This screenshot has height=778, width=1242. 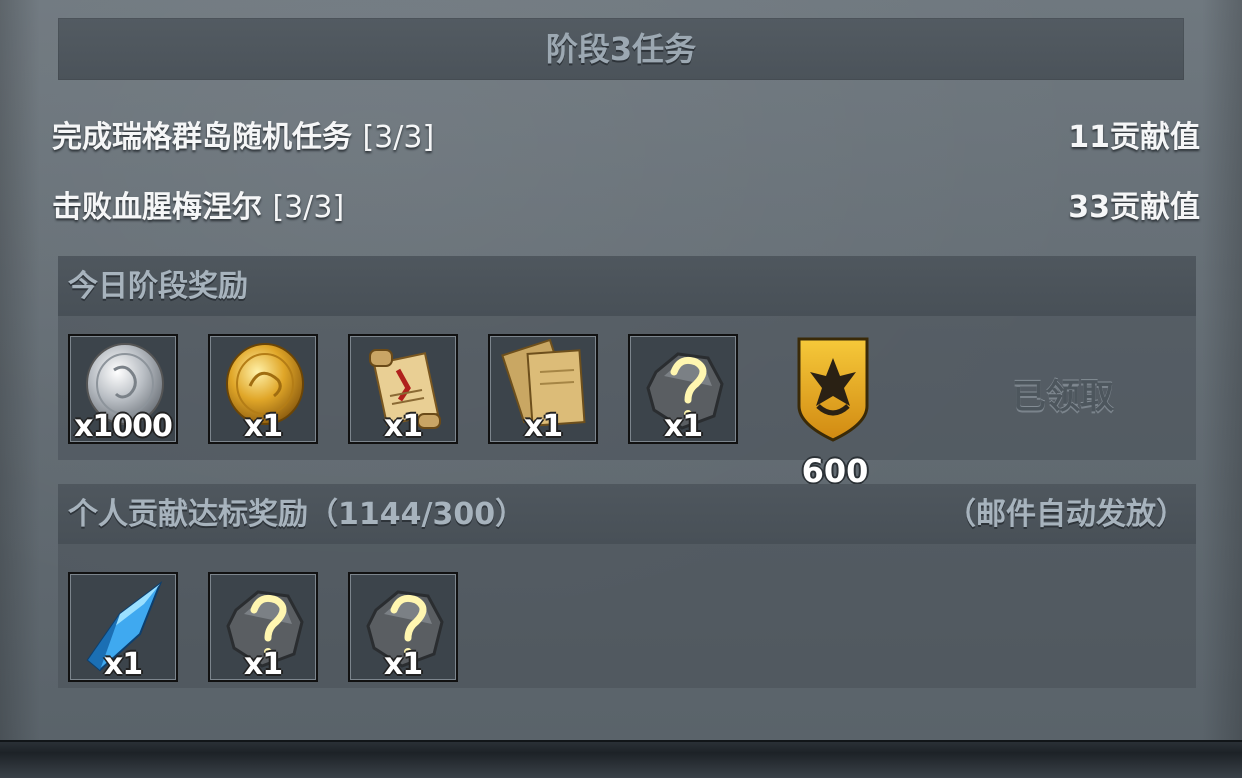 I want to click on guild-shield-icon, so click(x=833, y=389).